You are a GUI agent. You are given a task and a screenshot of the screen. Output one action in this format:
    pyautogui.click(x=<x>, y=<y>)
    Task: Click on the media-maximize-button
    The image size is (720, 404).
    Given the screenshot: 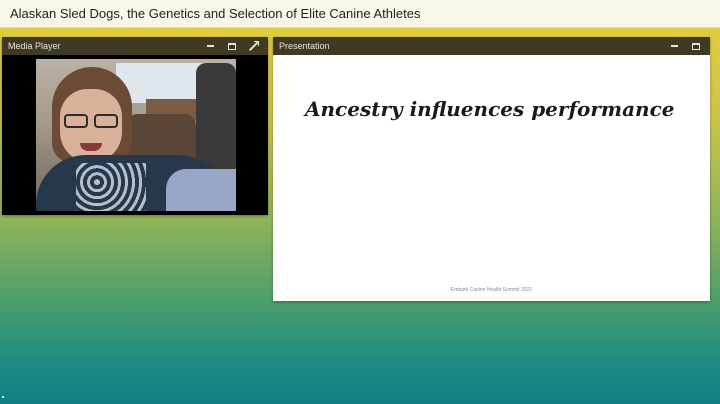 What is the action you would take?
    pyautogui.click(x=232, y=46)
    